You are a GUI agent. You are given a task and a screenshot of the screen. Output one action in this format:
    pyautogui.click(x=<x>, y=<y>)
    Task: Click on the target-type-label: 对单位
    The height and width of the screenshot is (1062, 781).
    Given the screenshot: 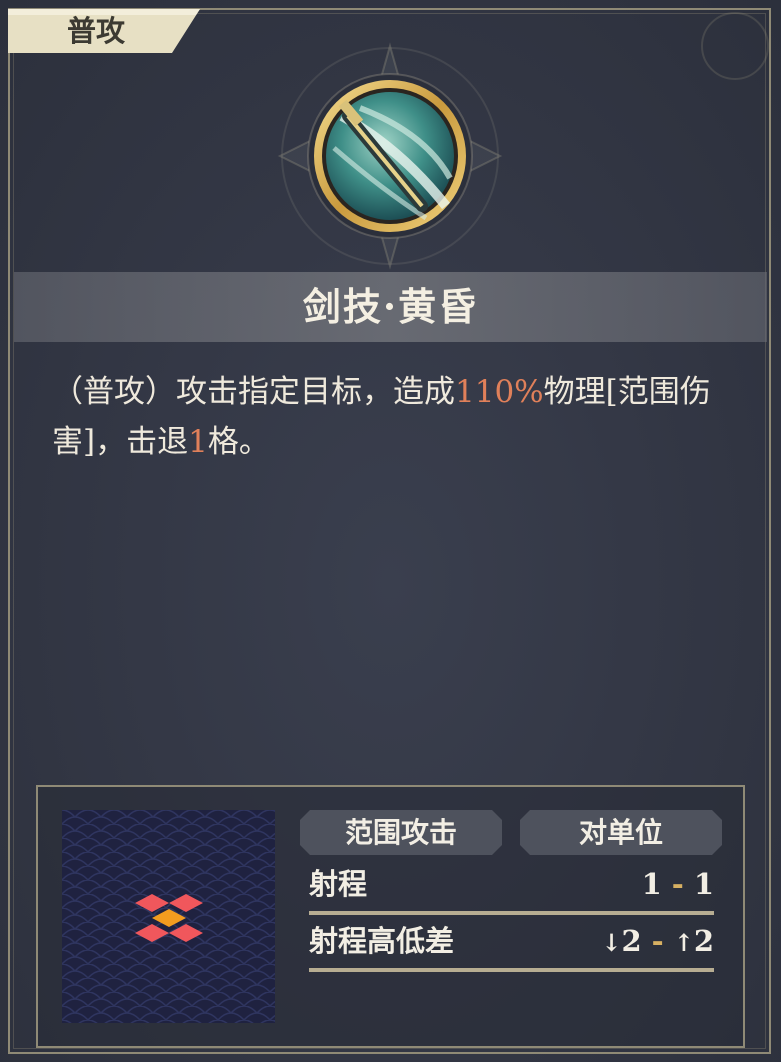 What is the action you would take?
    pyautogui.click(x=620, y=832)
    